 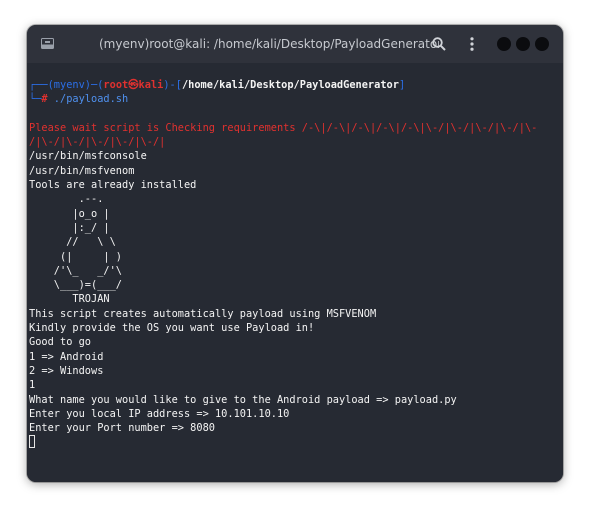 I want to click on prompt-user: root, so click(x=116, y=85).